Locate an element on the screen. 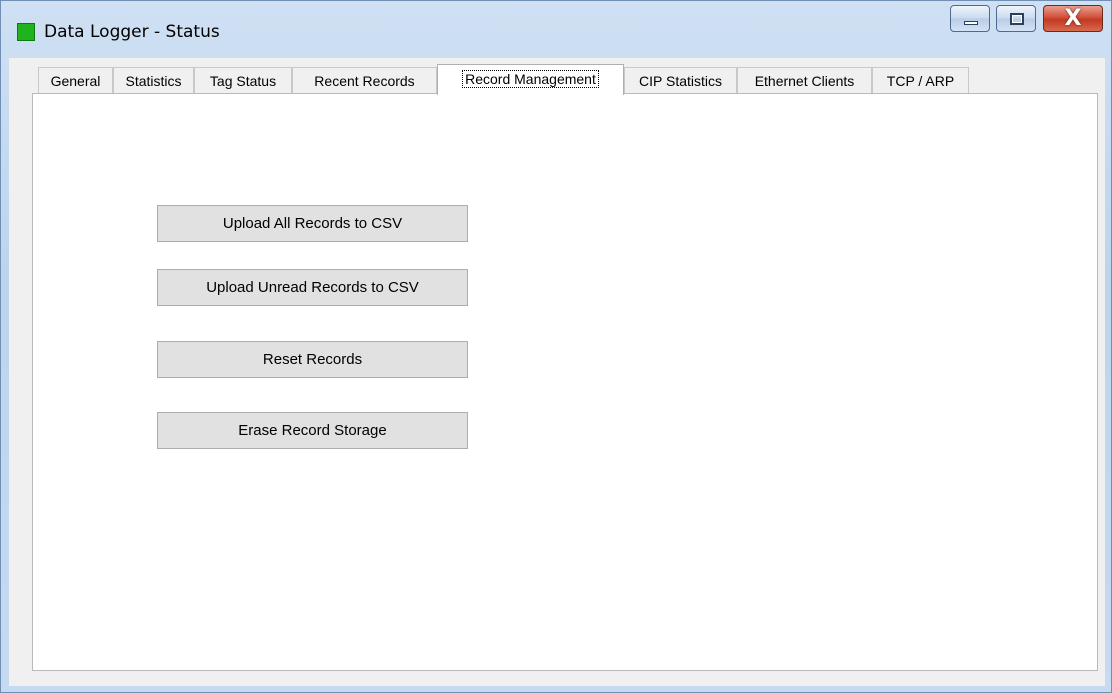  tab-ethernet-clients: Ethernet Clients is located at coordinates (804, 80).